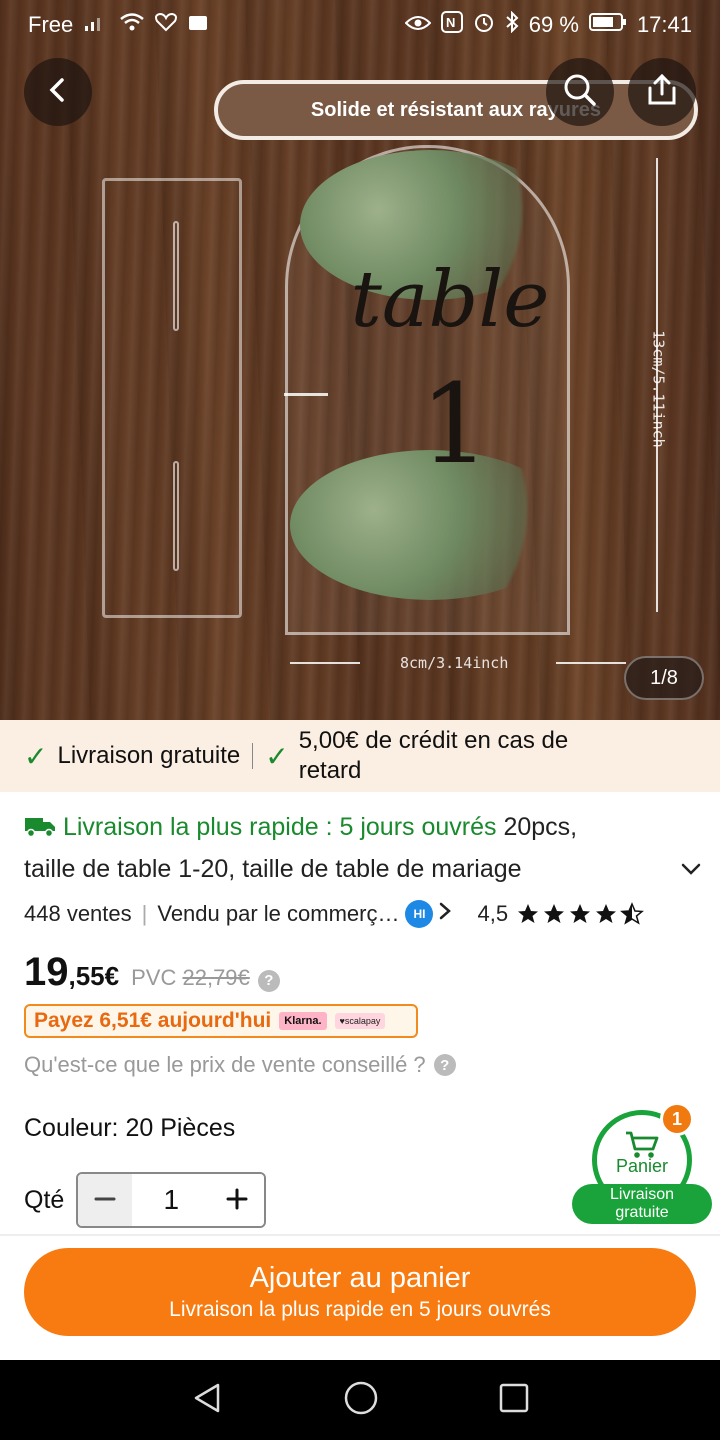 The width and height of the screenshot is (720, 1440). What do you see at coordinates (360, 1021) in the screenshot?
I see `scalapay-logo: ♥scalapay` at bounding box center [360, 1021].